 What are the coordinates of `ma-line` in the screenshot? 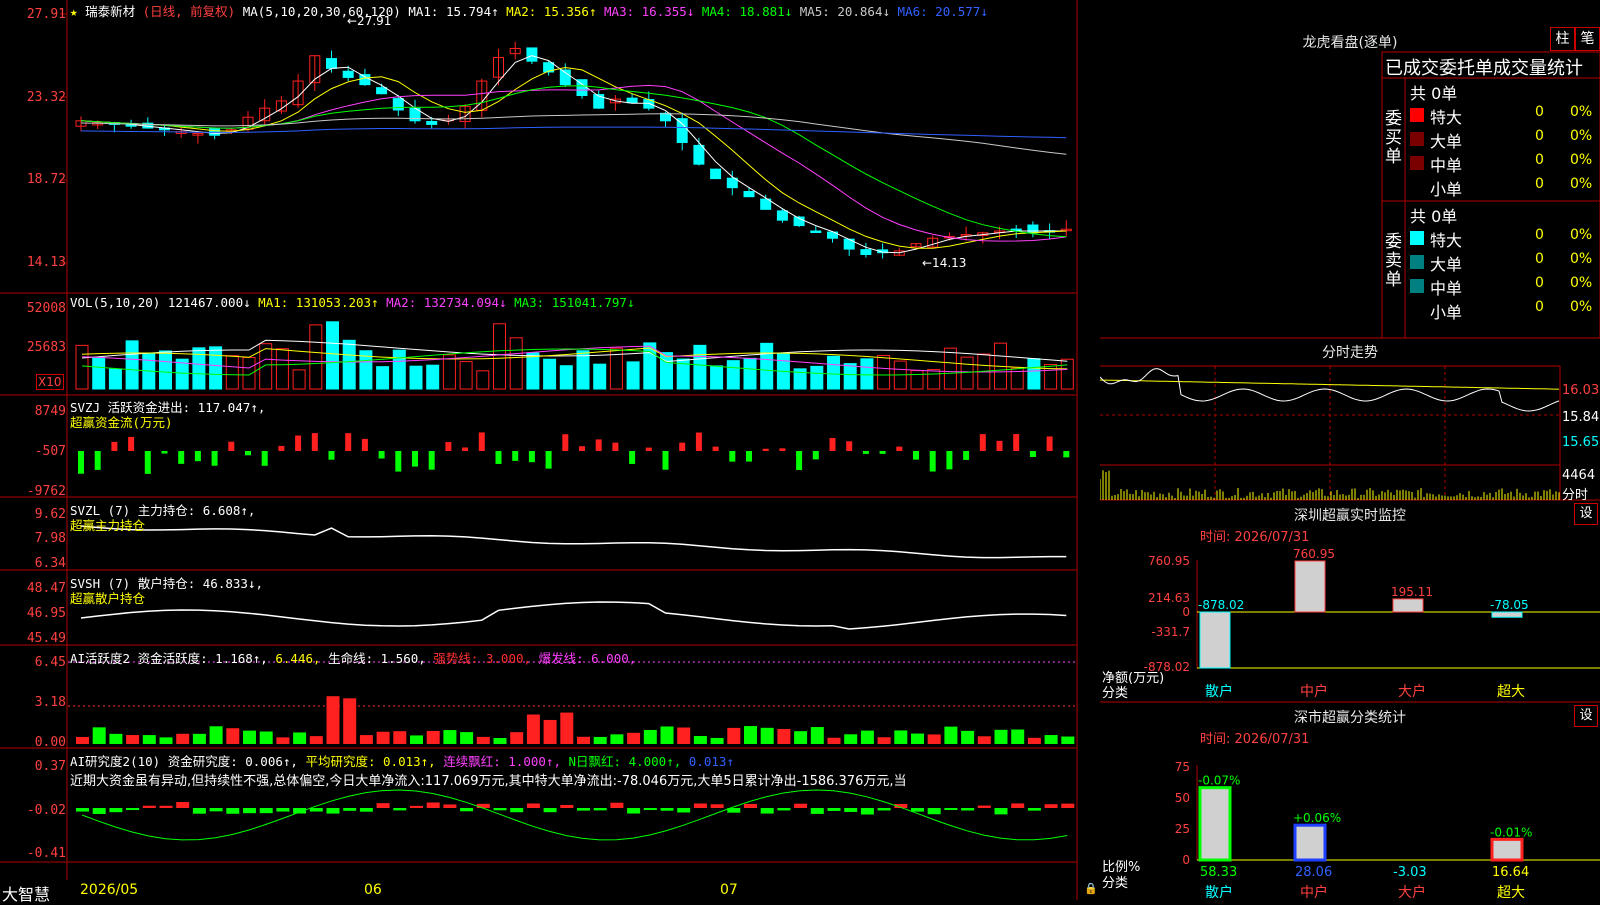 It's located at (573, 132).